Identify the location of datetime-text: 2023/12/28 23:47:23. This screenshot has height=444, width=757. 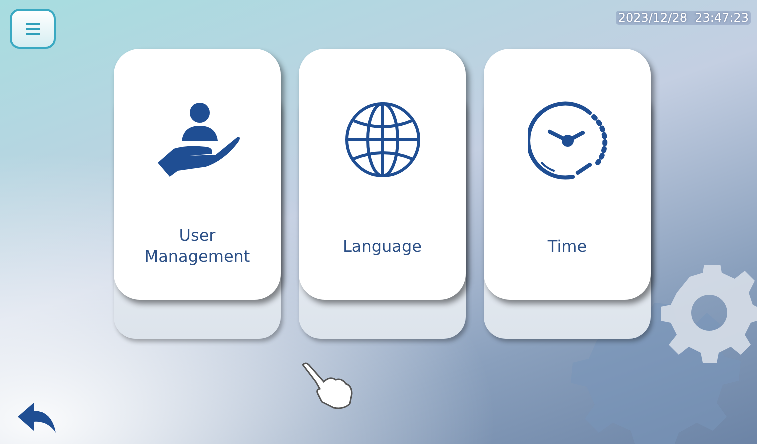
(683, 18).